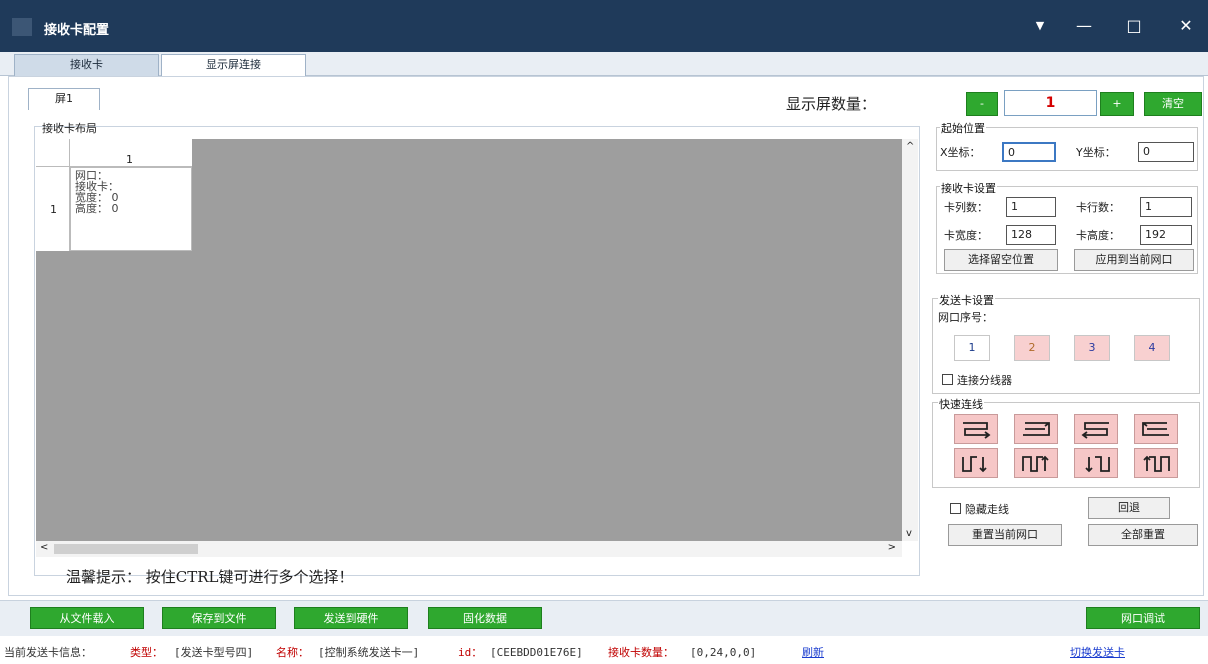 The image size is (1208, 664). I want to click on clear-button: 清空, so click(1173, 104).